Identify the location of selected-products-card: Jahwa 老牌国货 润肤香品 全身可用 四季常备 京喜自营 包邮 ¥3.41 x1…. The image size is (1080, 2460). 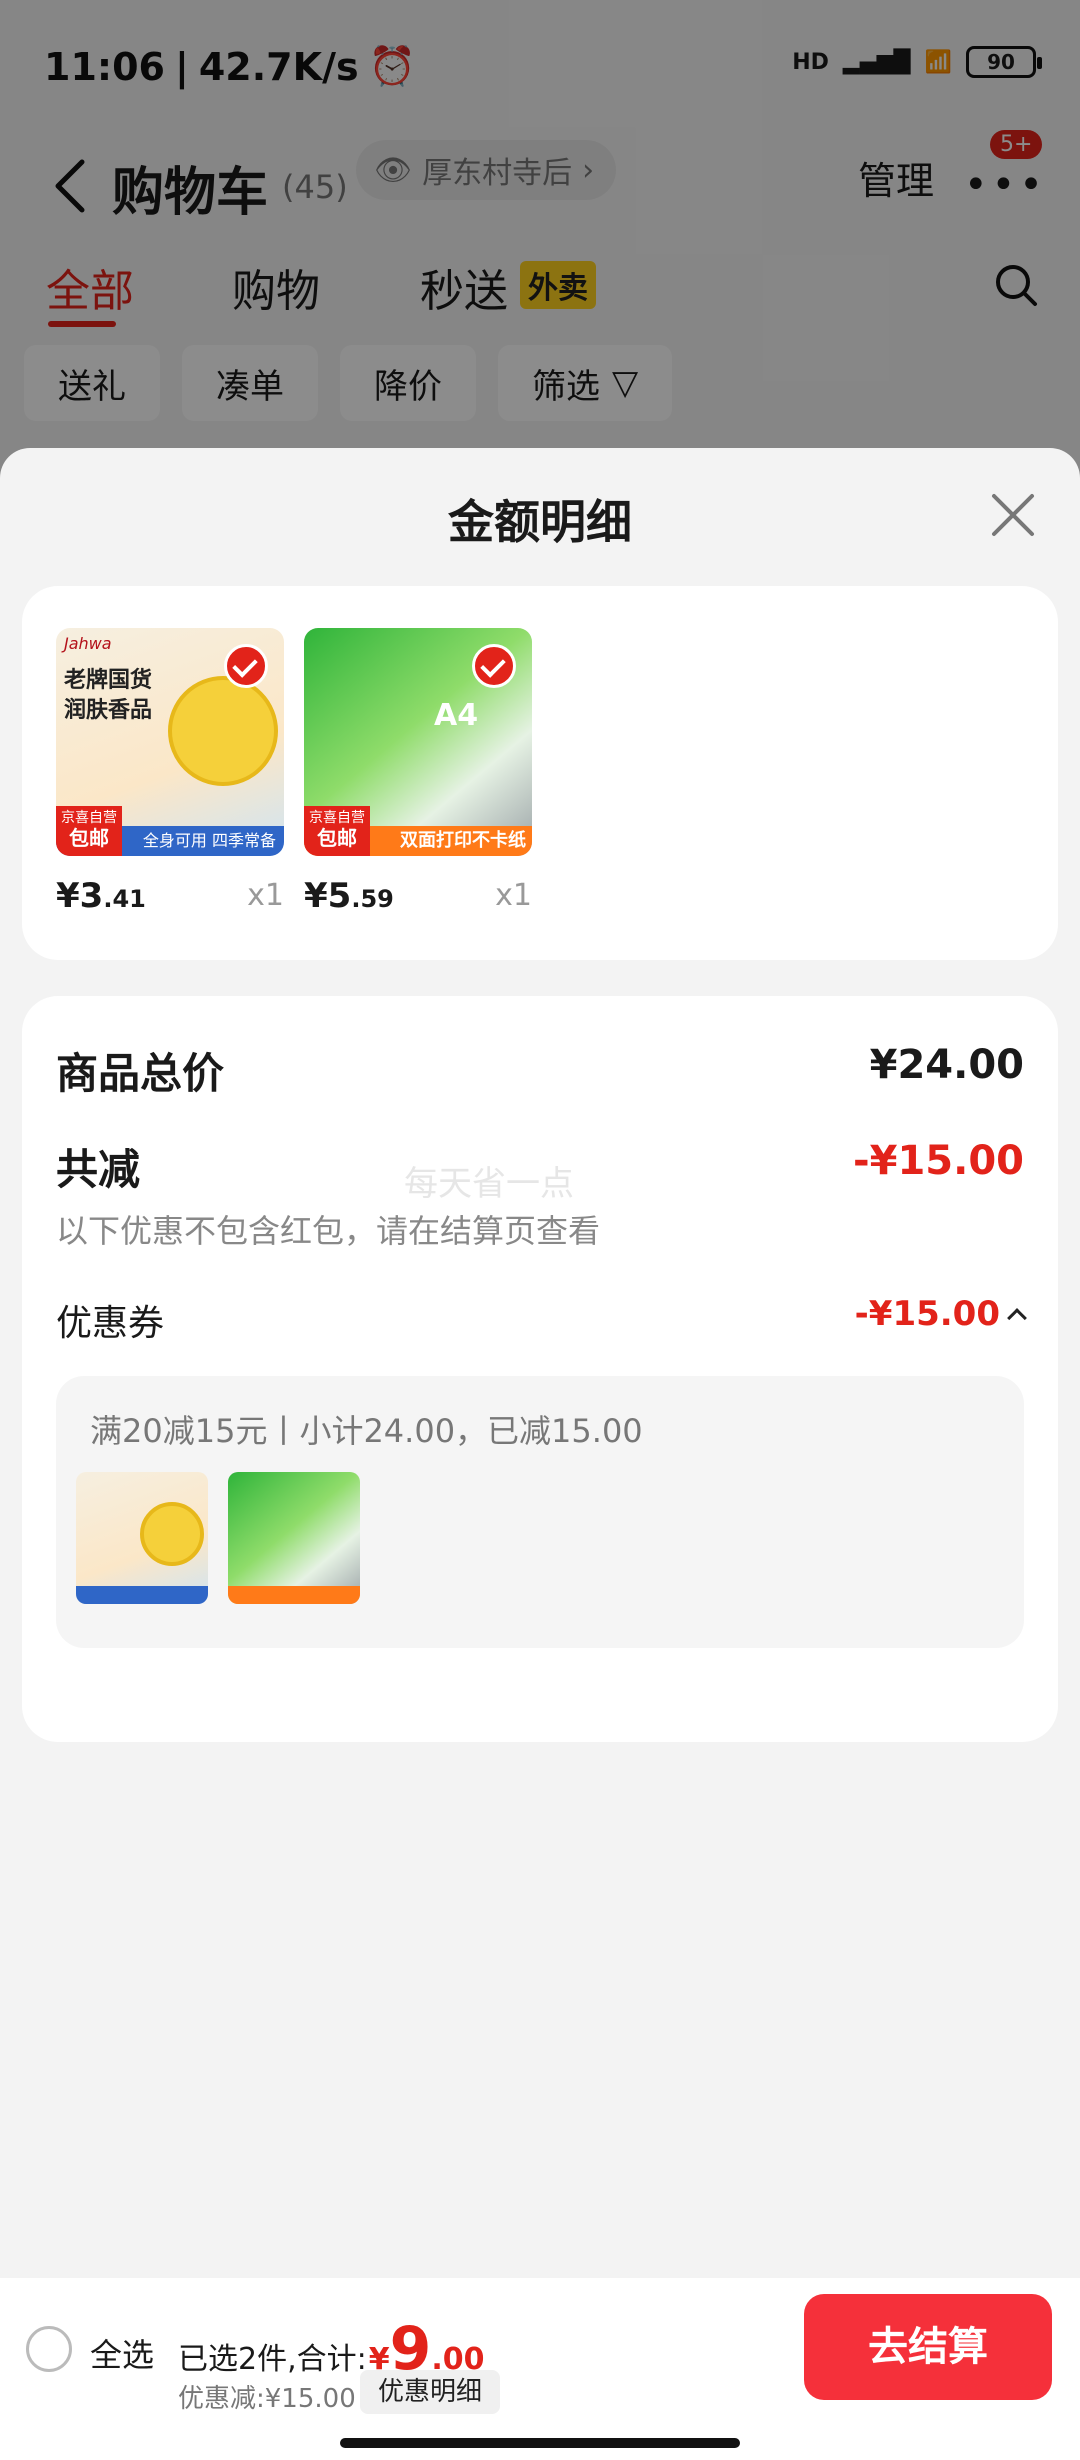
(540, 773).